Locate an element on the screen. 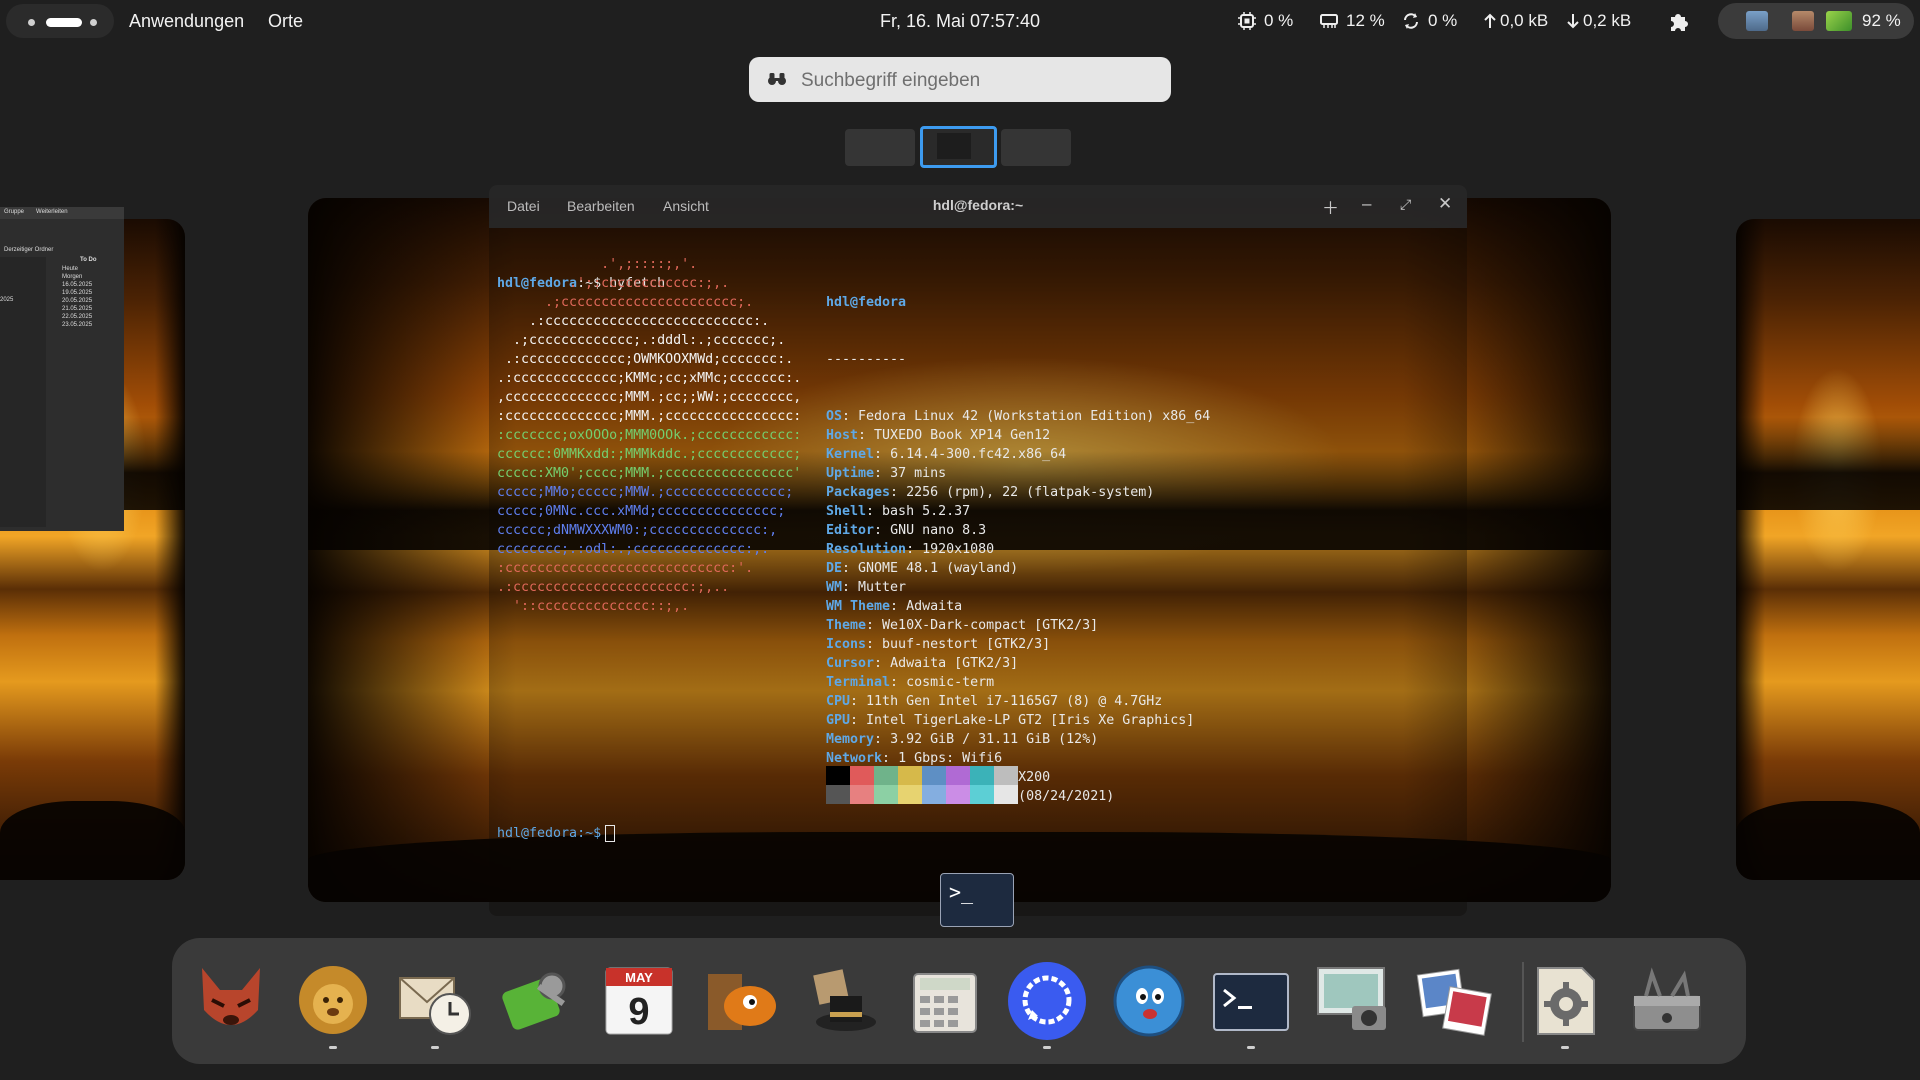 This screenshot has width=1920, height=1080. arrow-up-icon is located at coordinates (1490, 20).